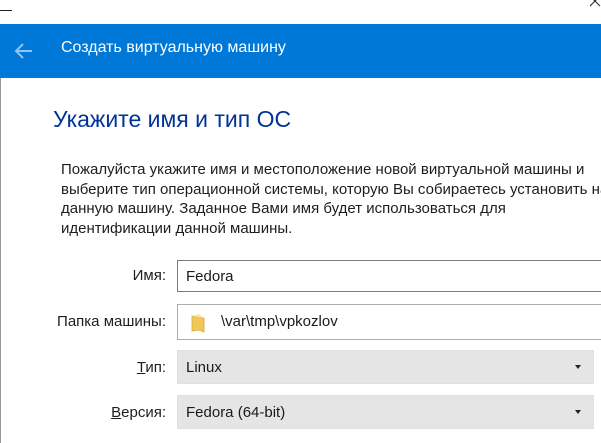 The image size is (601, 443). Describe the element at coordinates (198, 323) in the screenshot. I see `folder-icon` at that location.